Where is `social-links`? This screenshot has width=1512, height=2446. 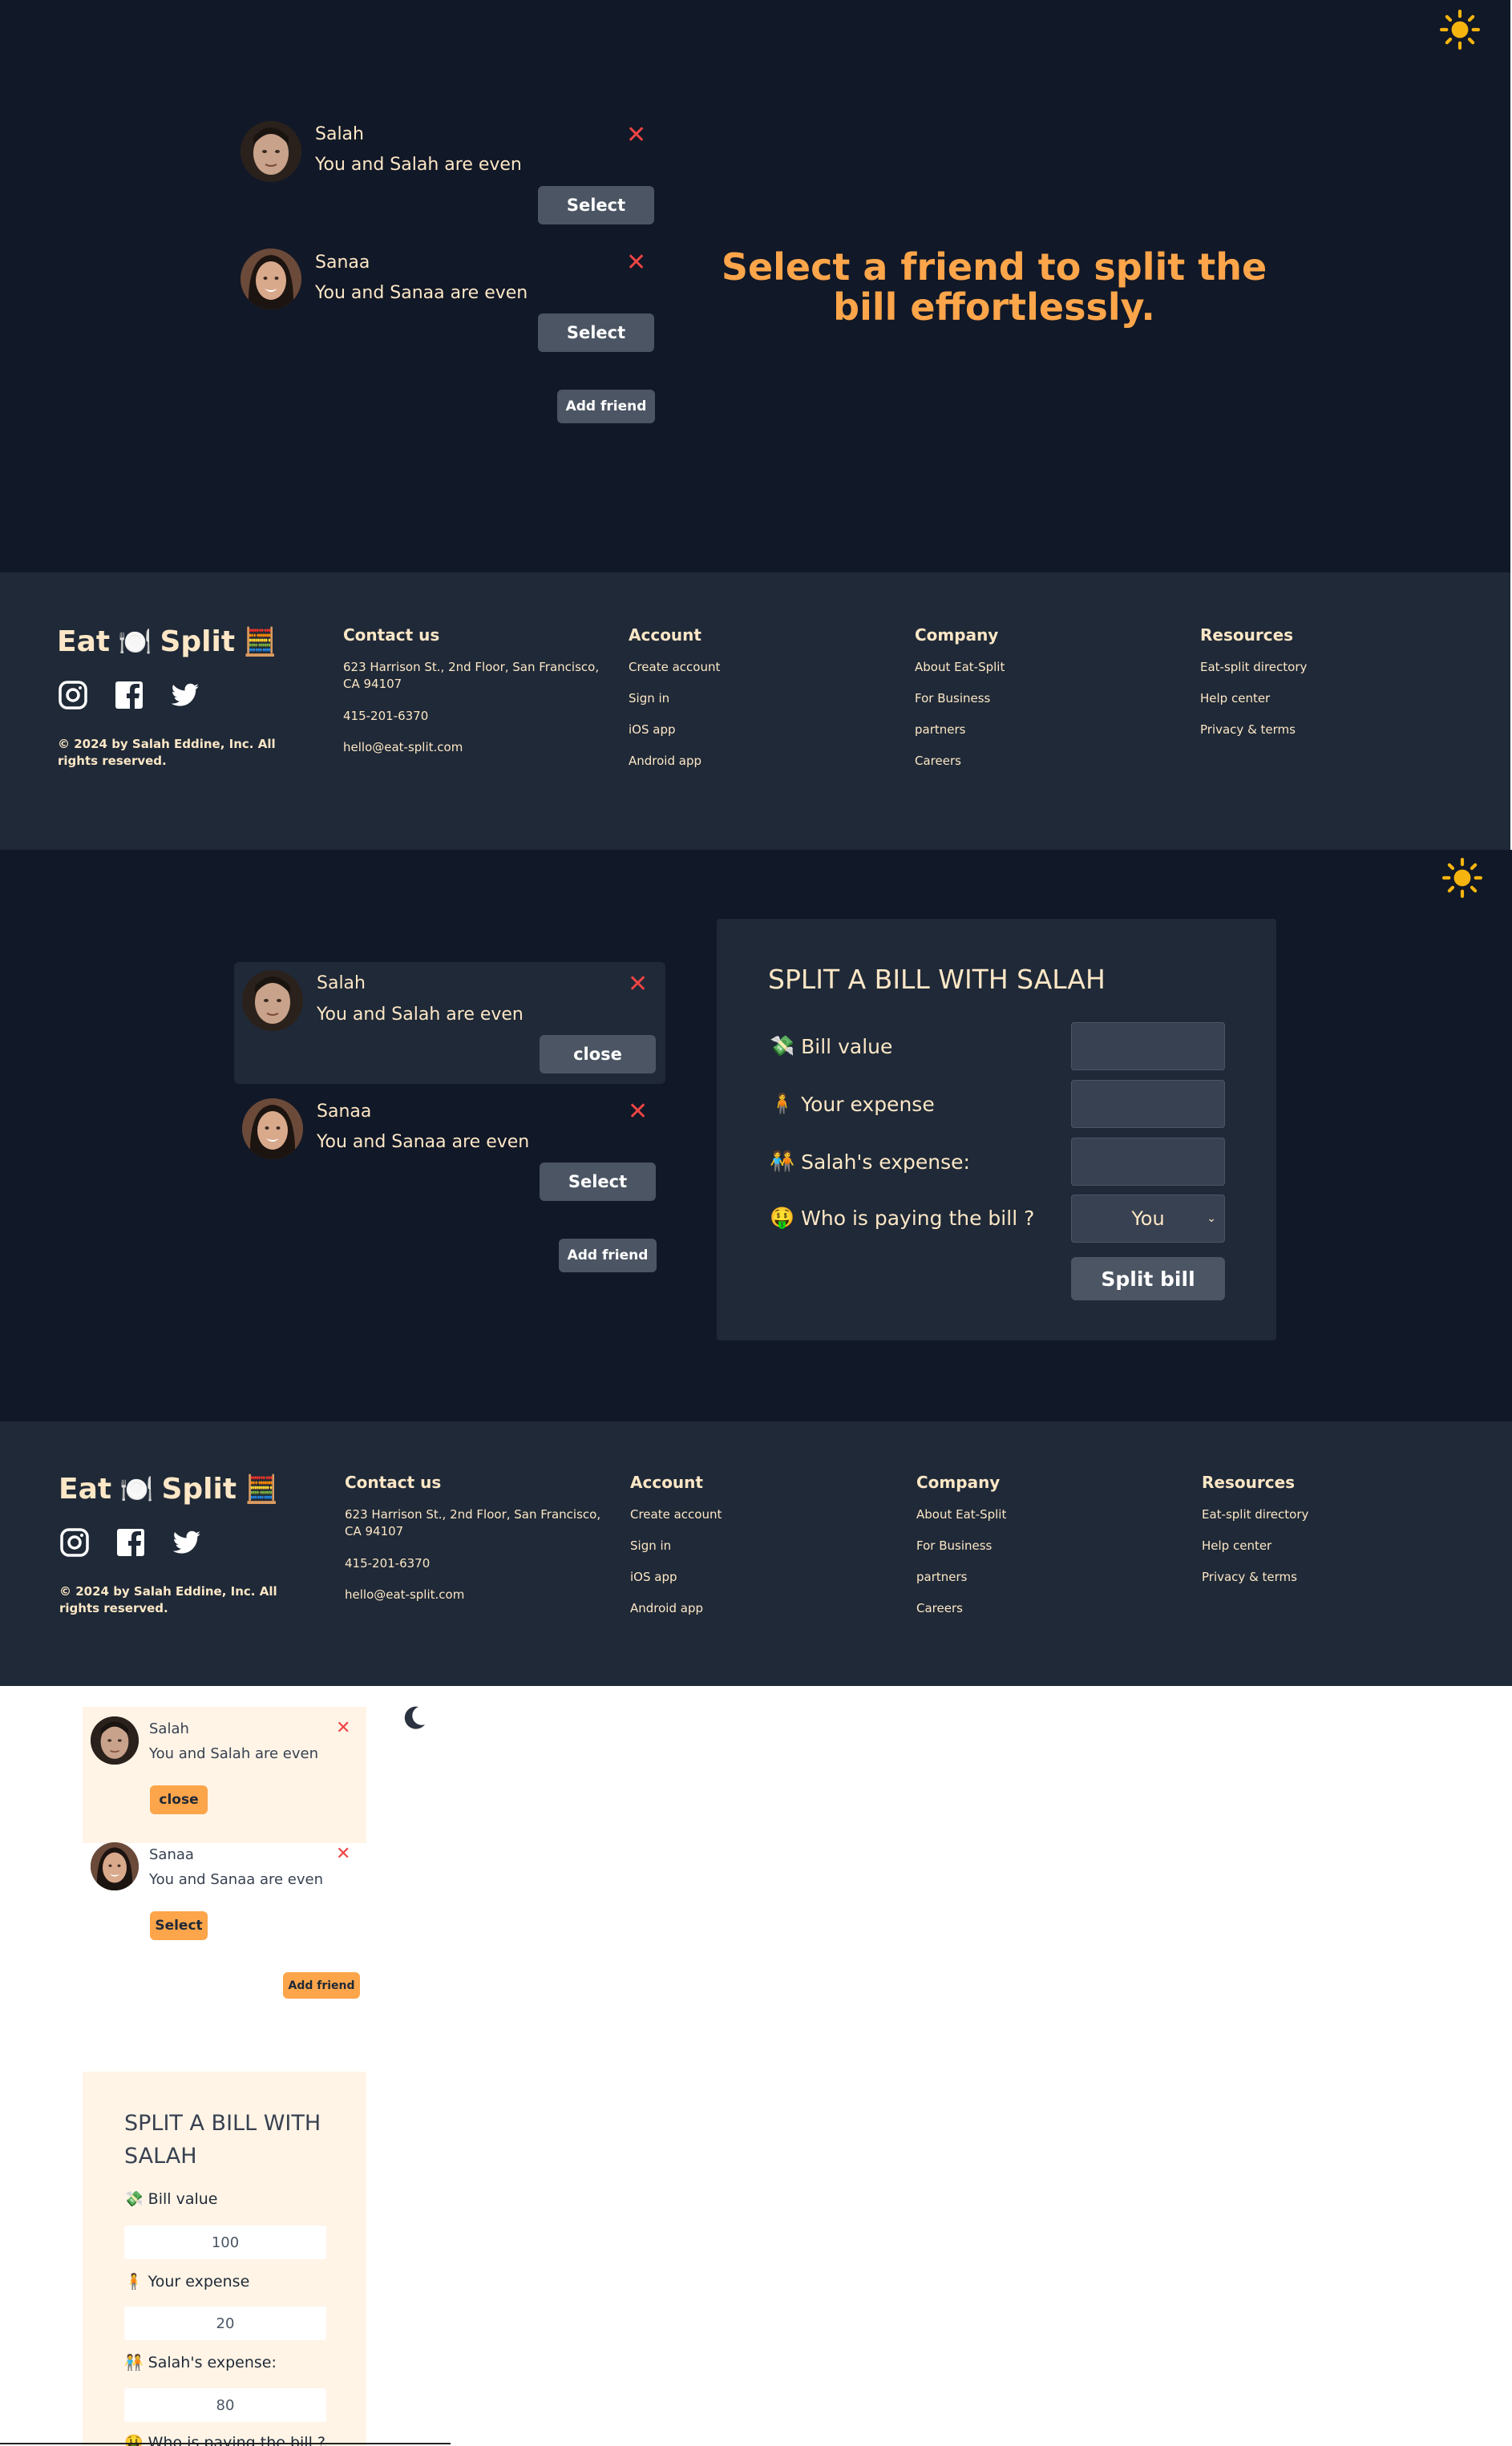 social-links is located at coordinates (129, 695).